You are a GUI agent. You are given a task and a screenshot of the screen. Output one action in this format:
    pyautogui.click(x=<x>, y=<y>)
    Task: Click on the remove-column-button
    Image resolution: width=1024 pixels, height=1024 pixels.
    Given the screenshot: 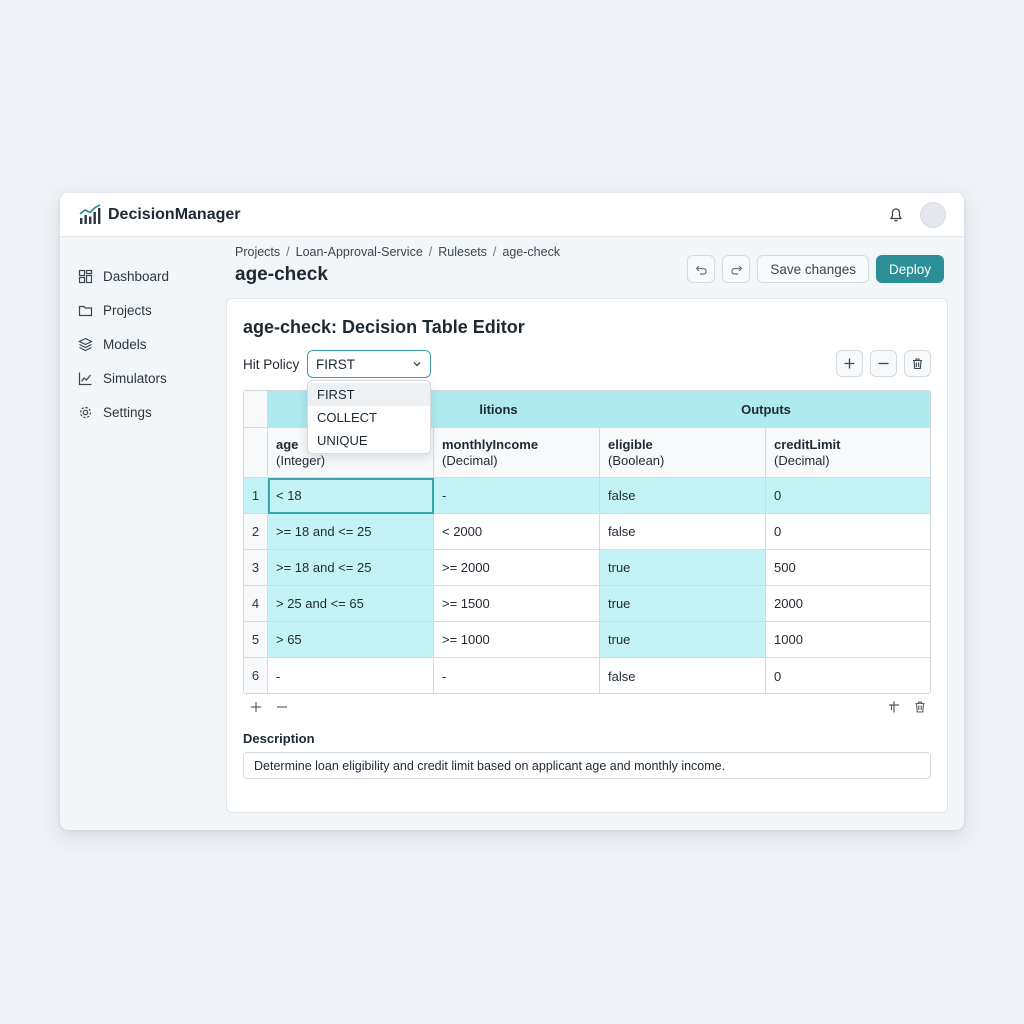 What is the action you would take?
    pyautogui.click(x=883, y=363)
    